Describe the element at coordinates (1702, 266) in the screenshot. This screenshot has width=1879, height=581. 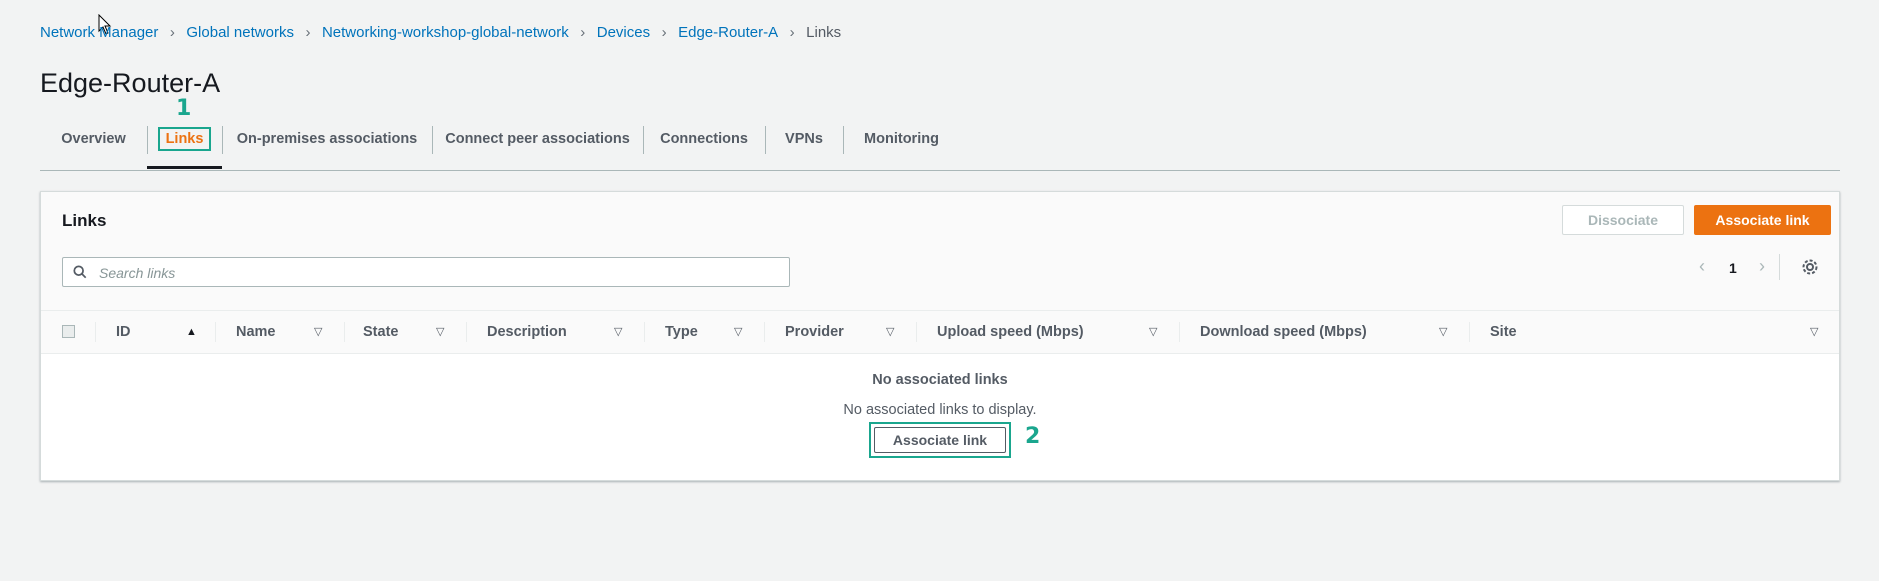
I see `prev-page-icon: ‹` at that location.